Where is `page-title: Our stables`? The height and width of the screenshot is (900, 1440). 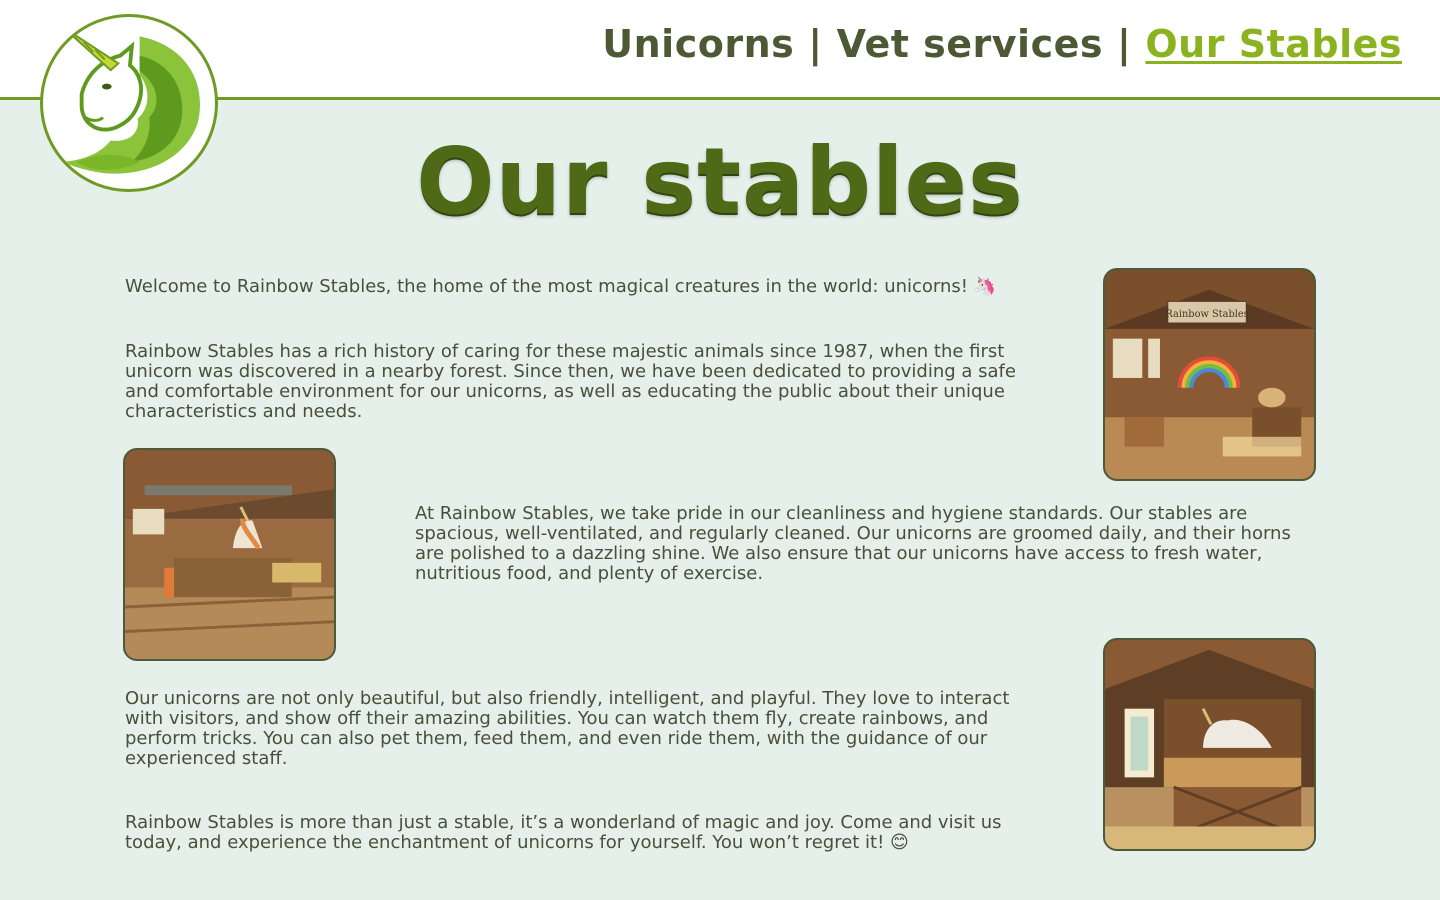 page-title: Our stables is located at coordinates (720, 181).